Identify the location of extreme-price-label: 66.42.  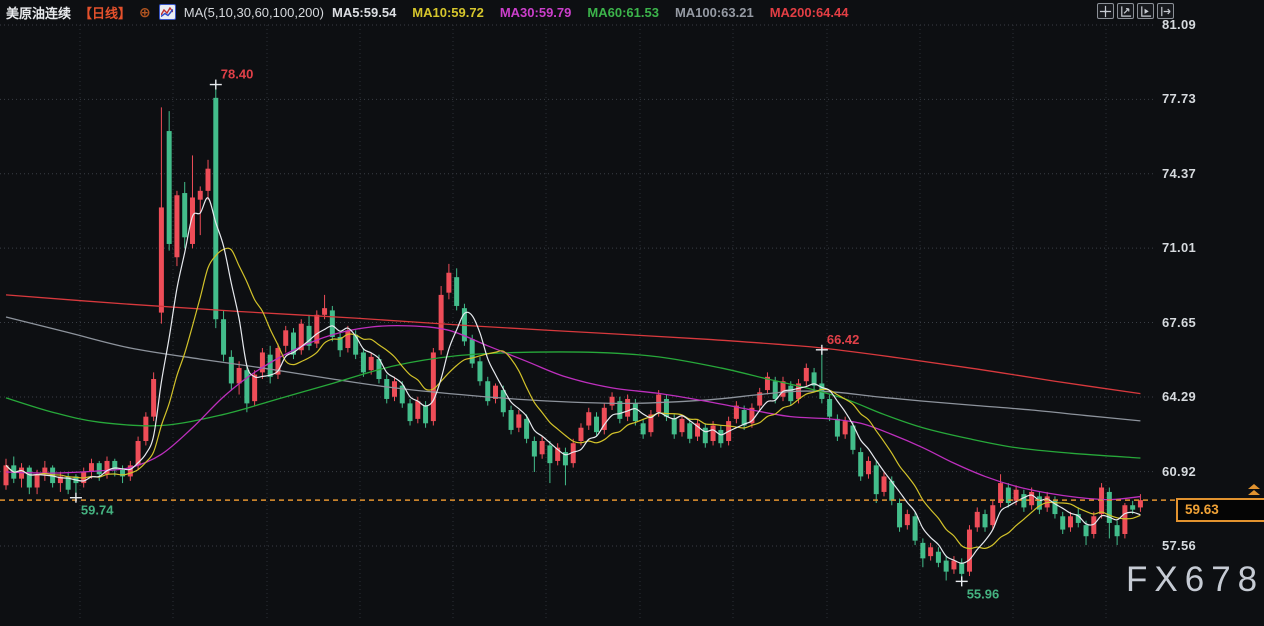
(843, 339).